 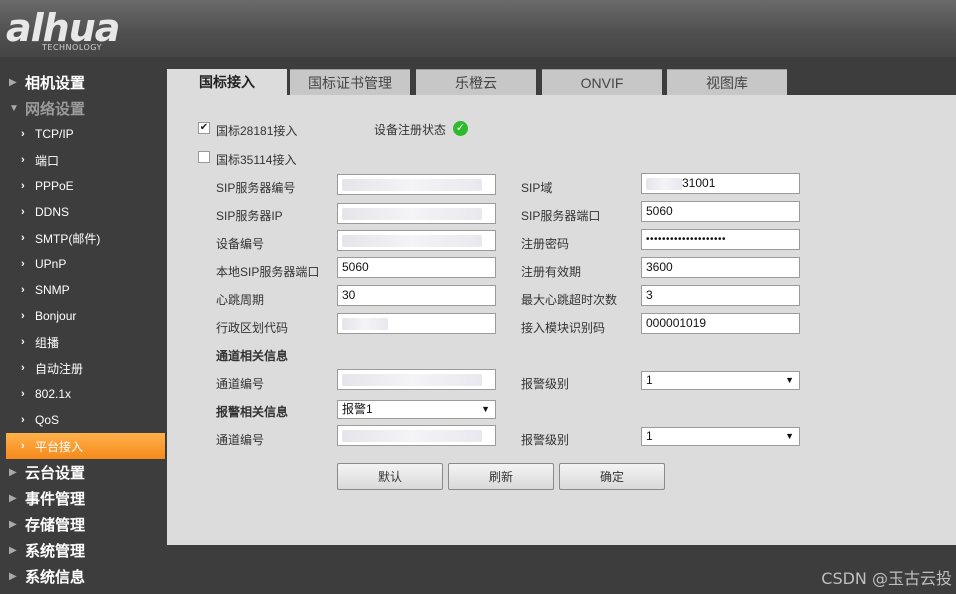 What do you see at coordinates (720, 267) in the screenshot?
I see `reg-validity-input: 3600` at bounding box center [720, 267].